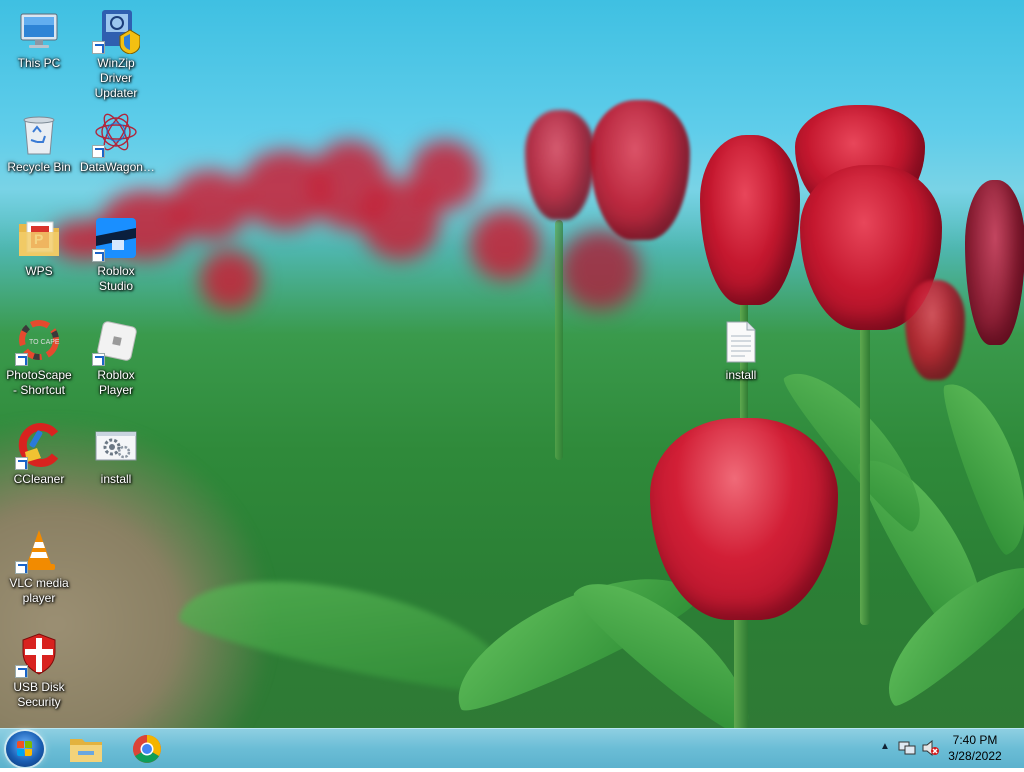 This screenshot has height=772, width=1024. Describe the element at coordinates (931, 748) in the screenshot. I see `volume-muted-icon` at that location.